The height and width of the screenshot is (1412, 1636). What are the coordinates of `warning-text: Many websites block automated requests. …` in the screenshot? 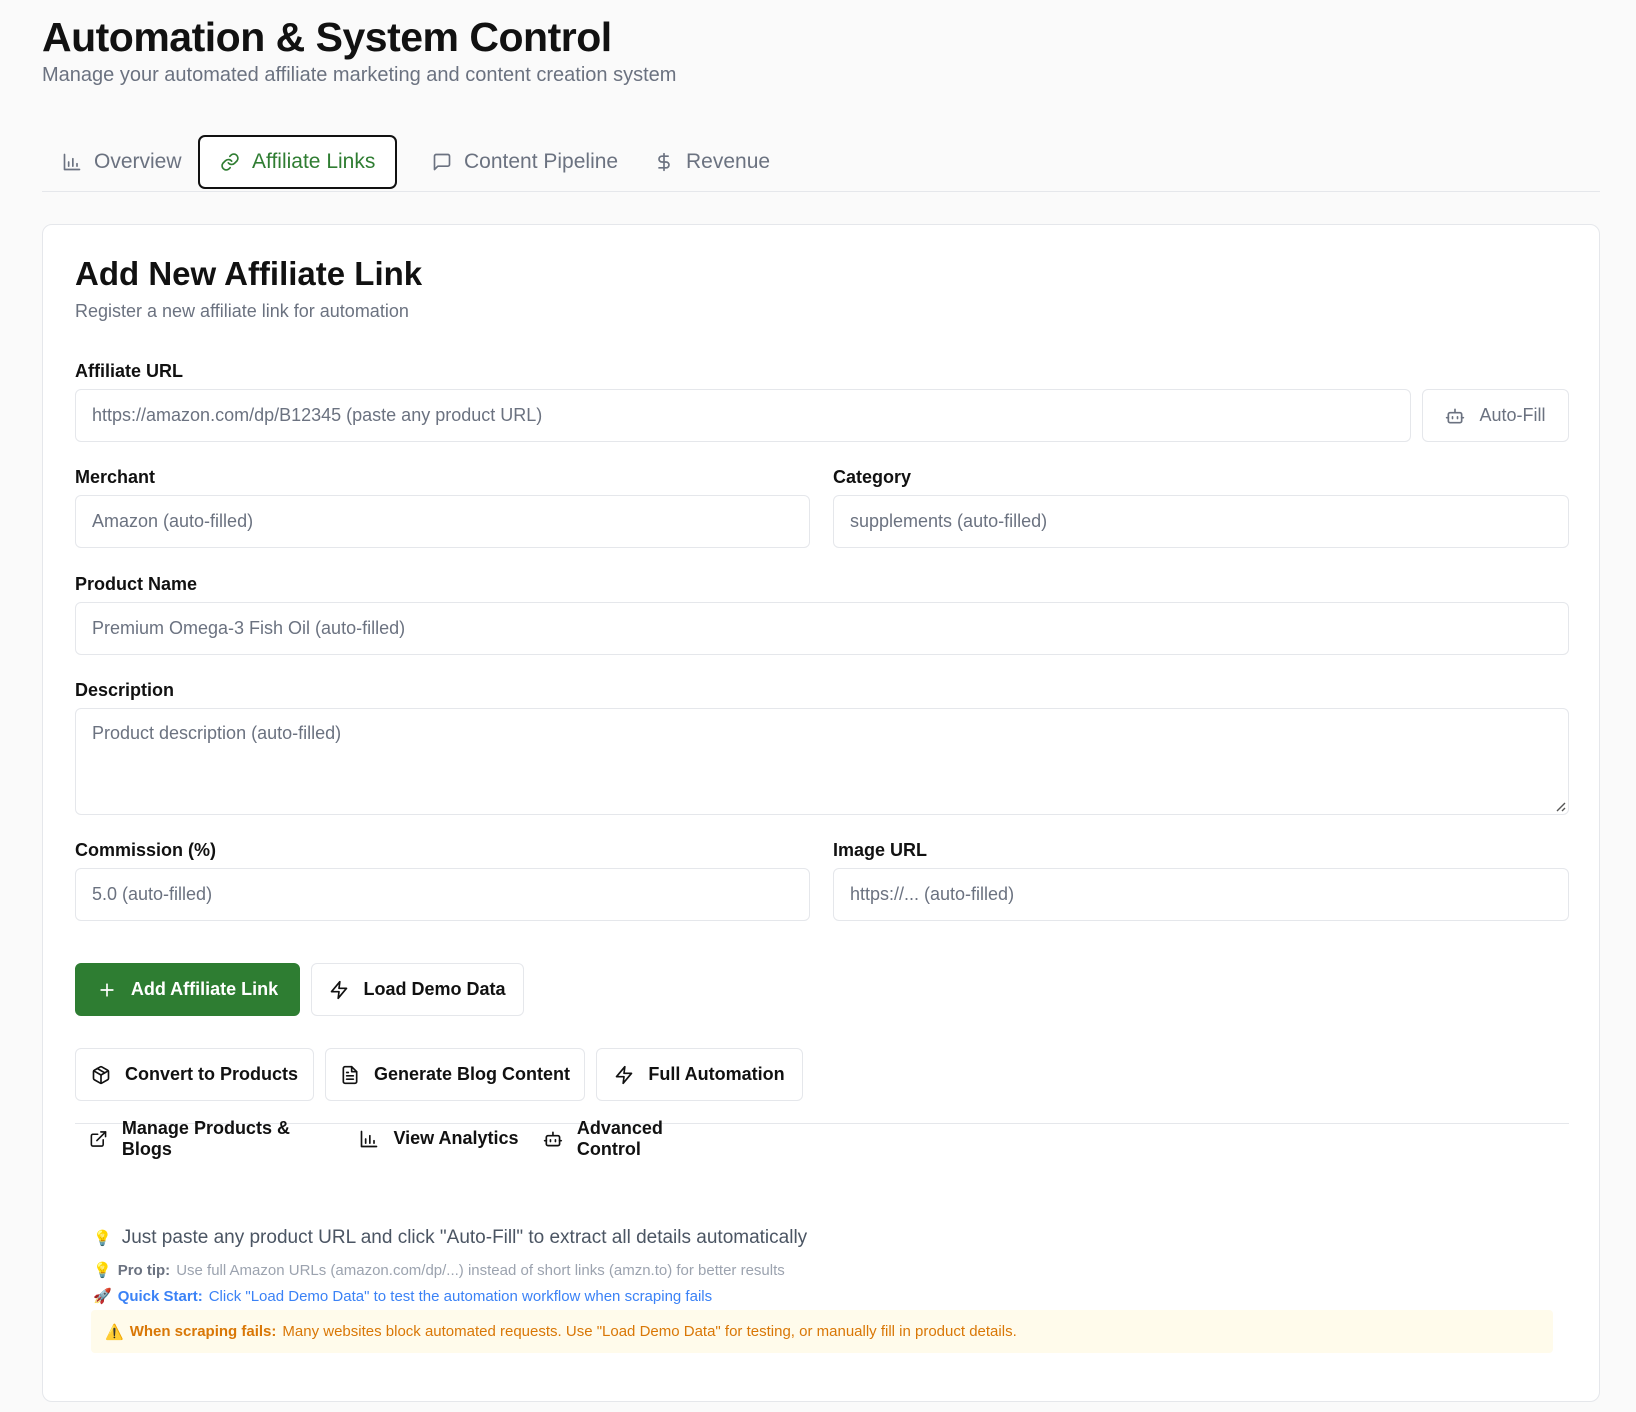 It's located at (649, 1331).